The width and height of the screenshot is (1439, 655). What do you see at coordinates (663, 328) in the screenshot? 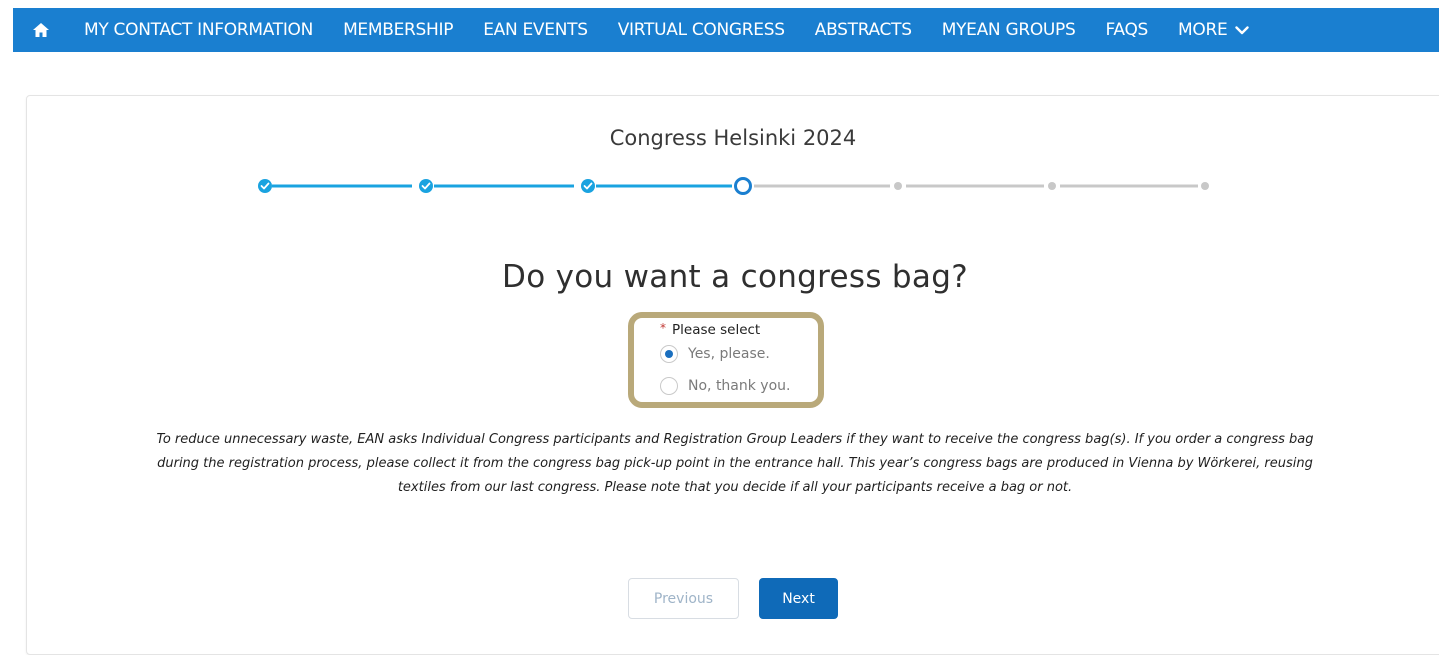
I see `required-marker: *` at bounding box center [663, 328].